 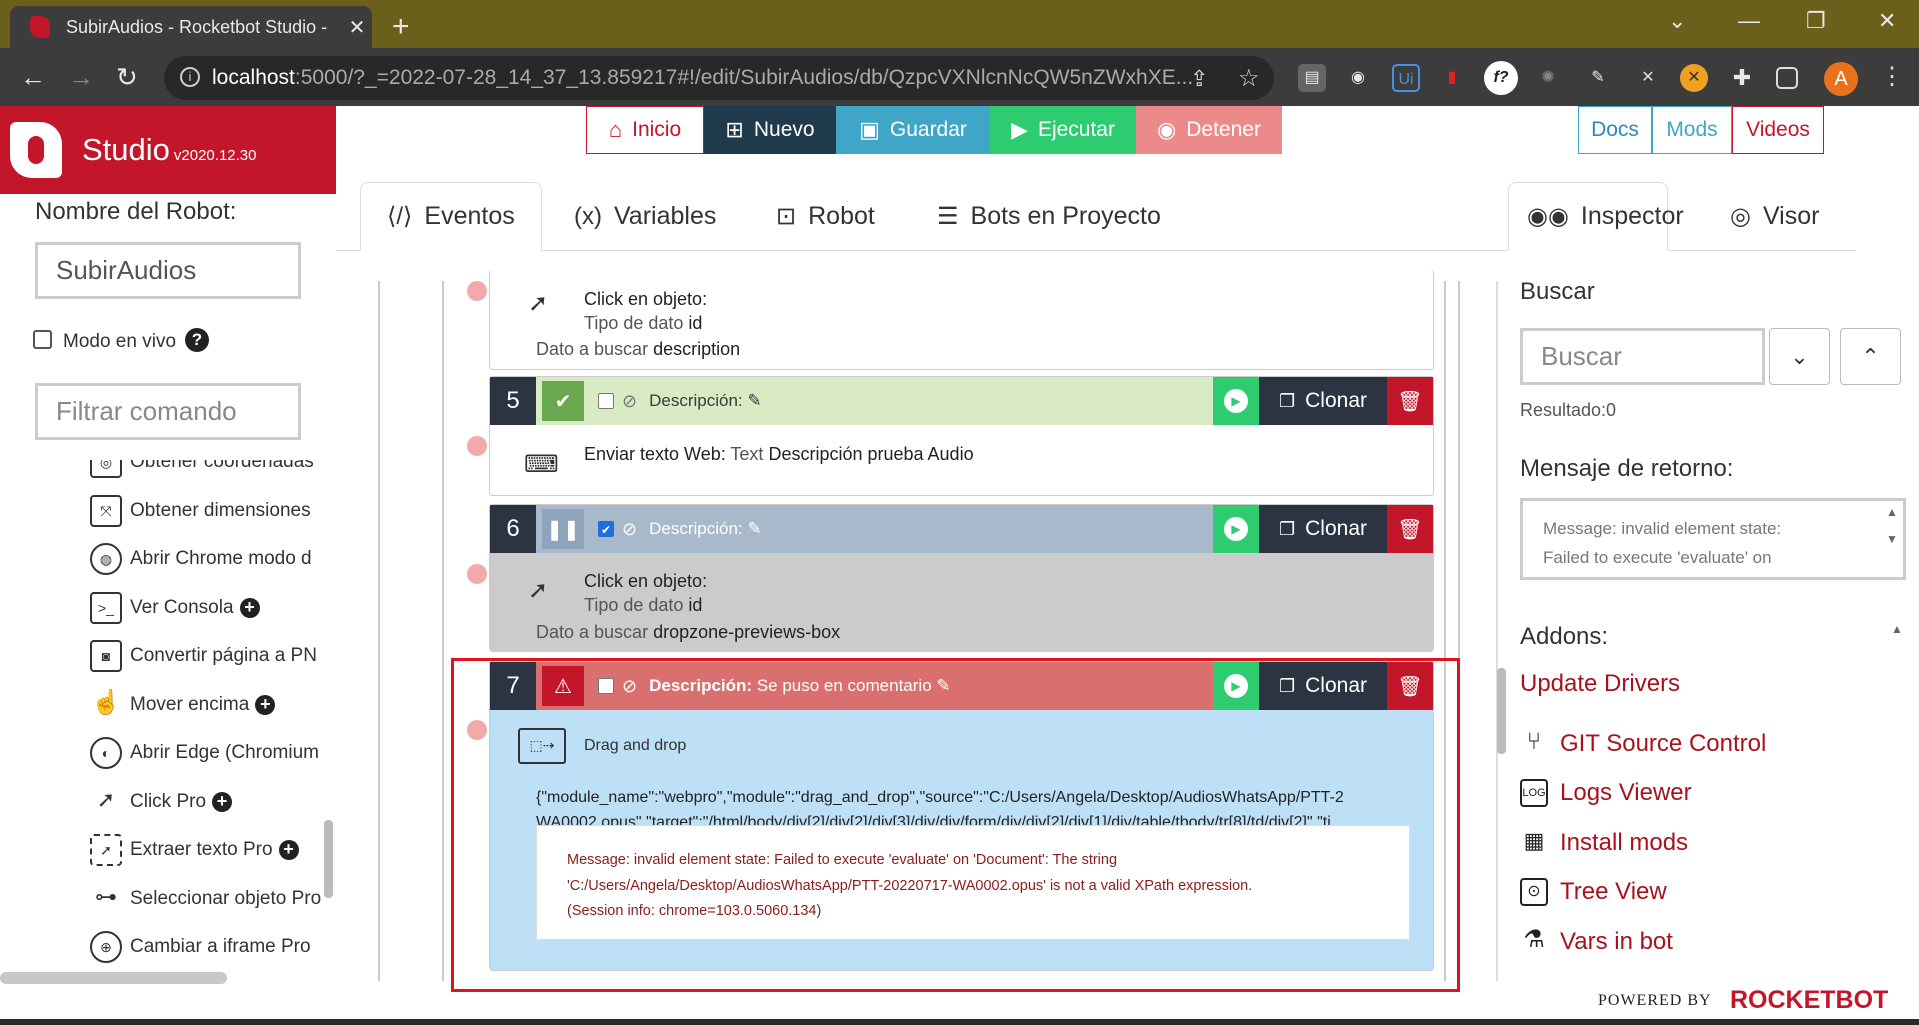 What do you see at coordinates (913, 130) in the screenshot?
I see `guardar-button: ▣ Guardar` at bounding box center [913, 130].